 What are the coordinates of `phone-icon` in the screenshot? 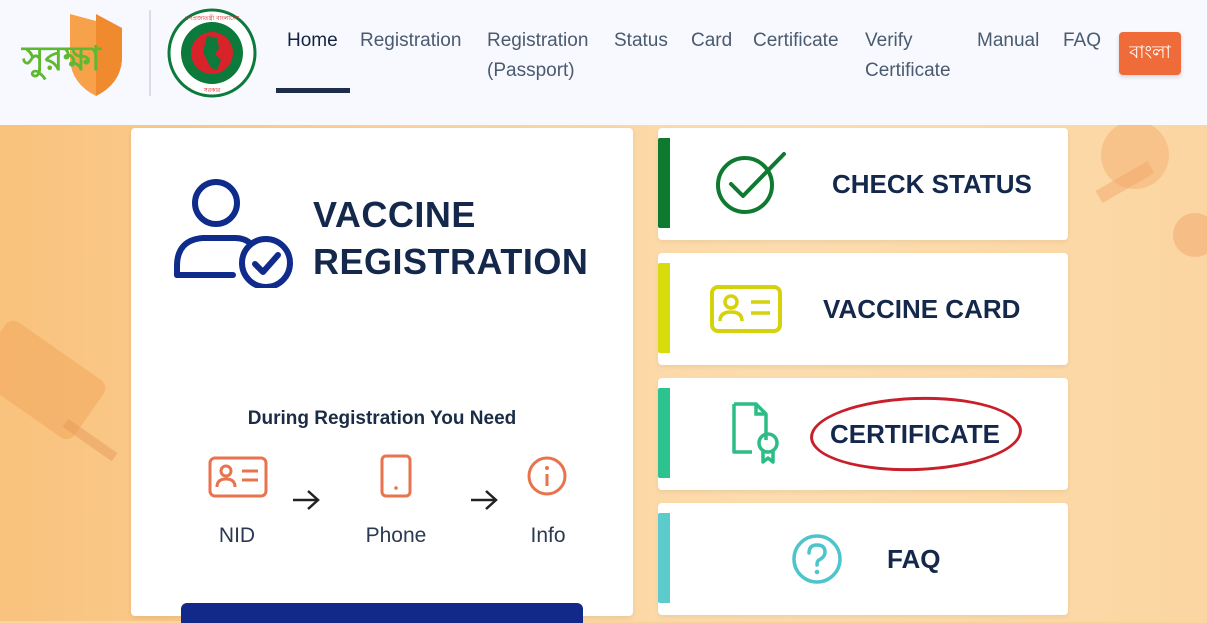 It's located at (396, 476).